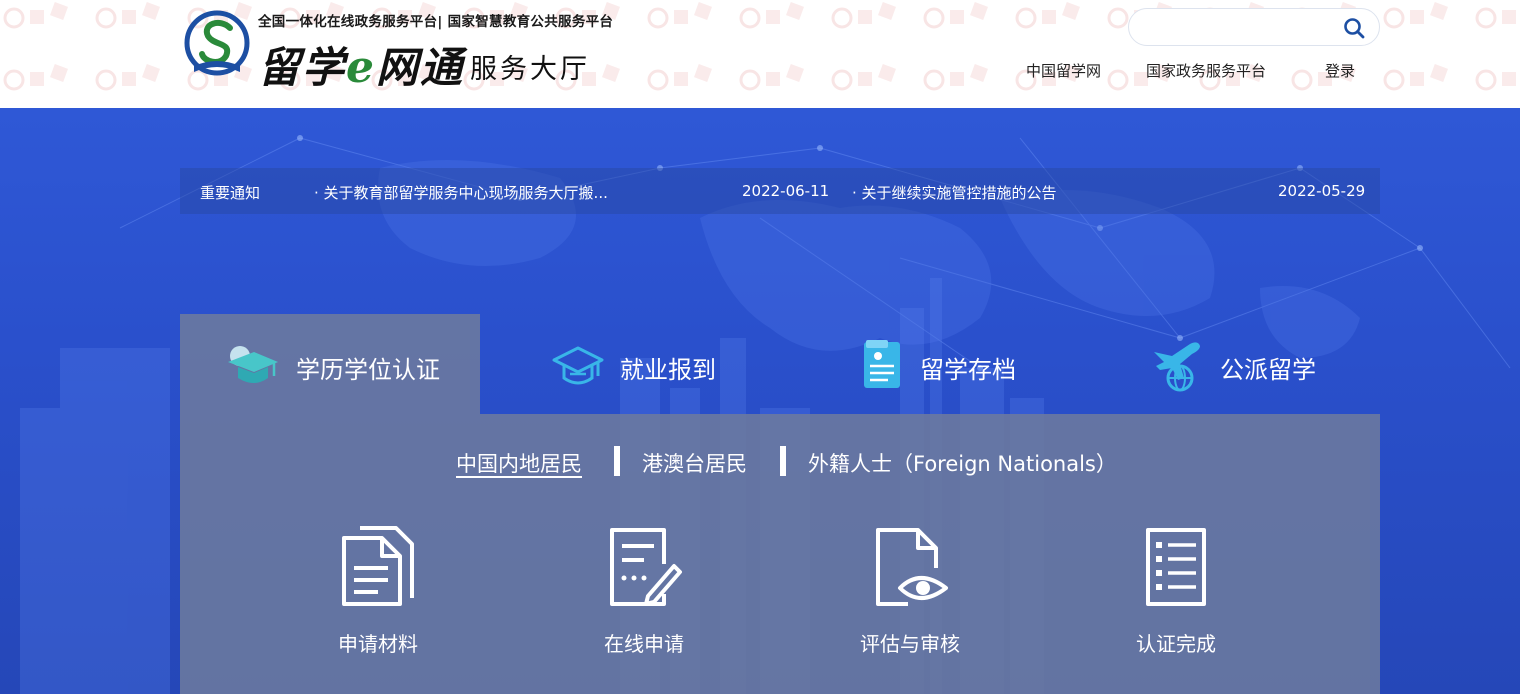 This screenshot has width=1520, height=694. I want to click on step-online-application: 在线申请, so click(644, 599).